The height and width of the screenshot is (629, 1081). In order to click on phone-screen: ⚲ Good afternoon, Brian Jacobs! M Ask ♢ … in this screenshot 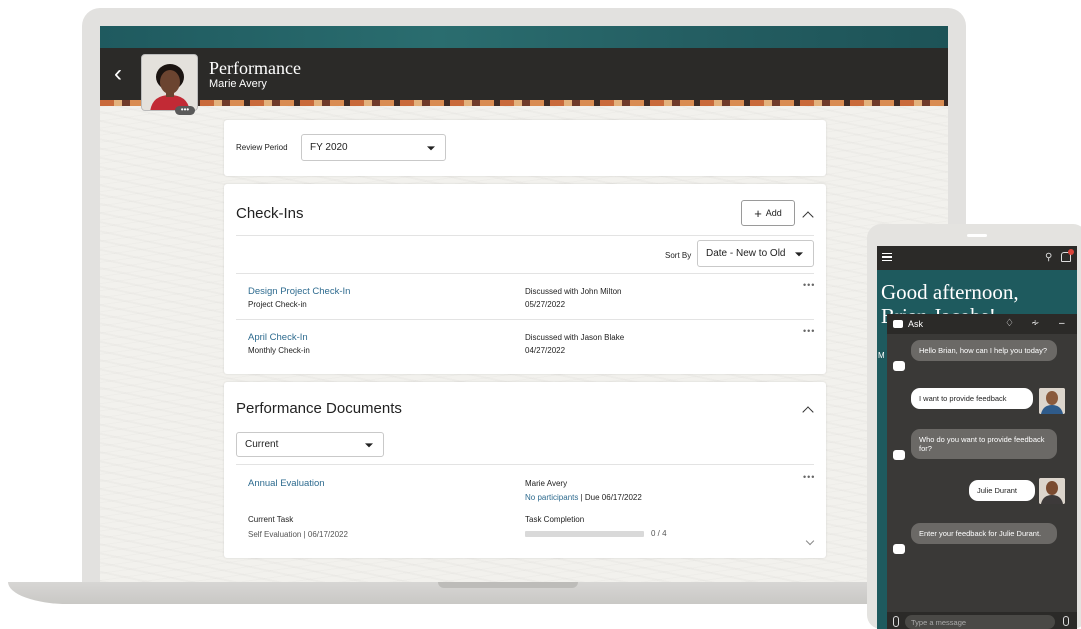, I will do `click(977, 437)`.